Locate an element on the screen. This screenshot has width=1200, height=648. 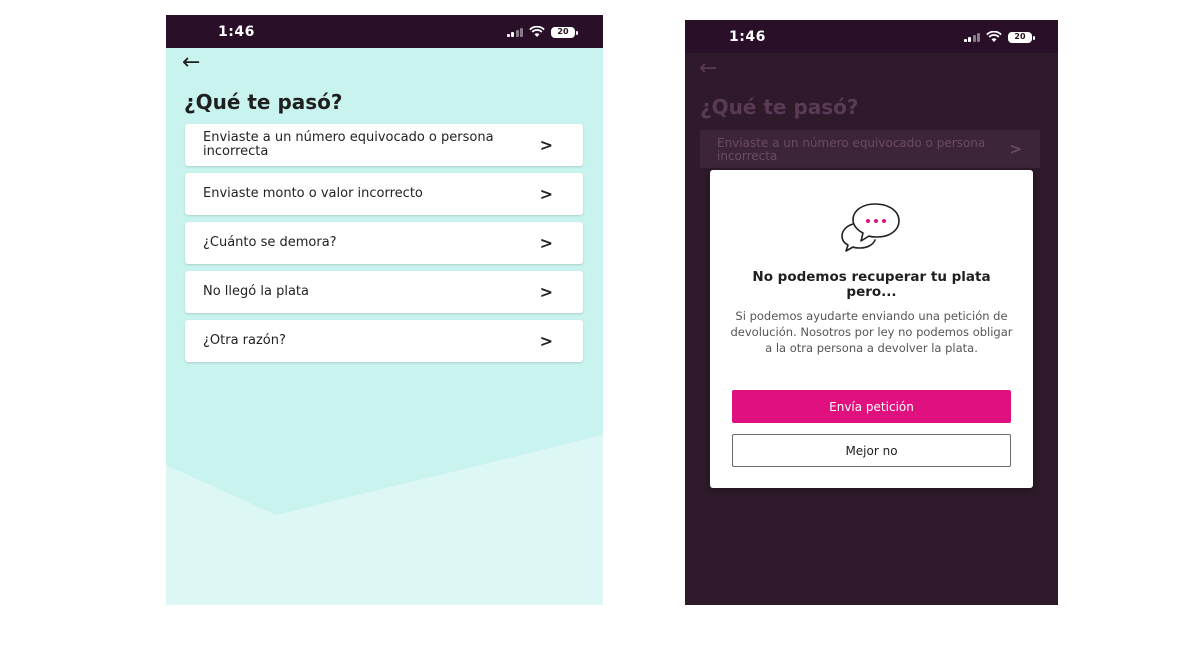
decline-button: Mejor no is located at coordinates (871, 450).